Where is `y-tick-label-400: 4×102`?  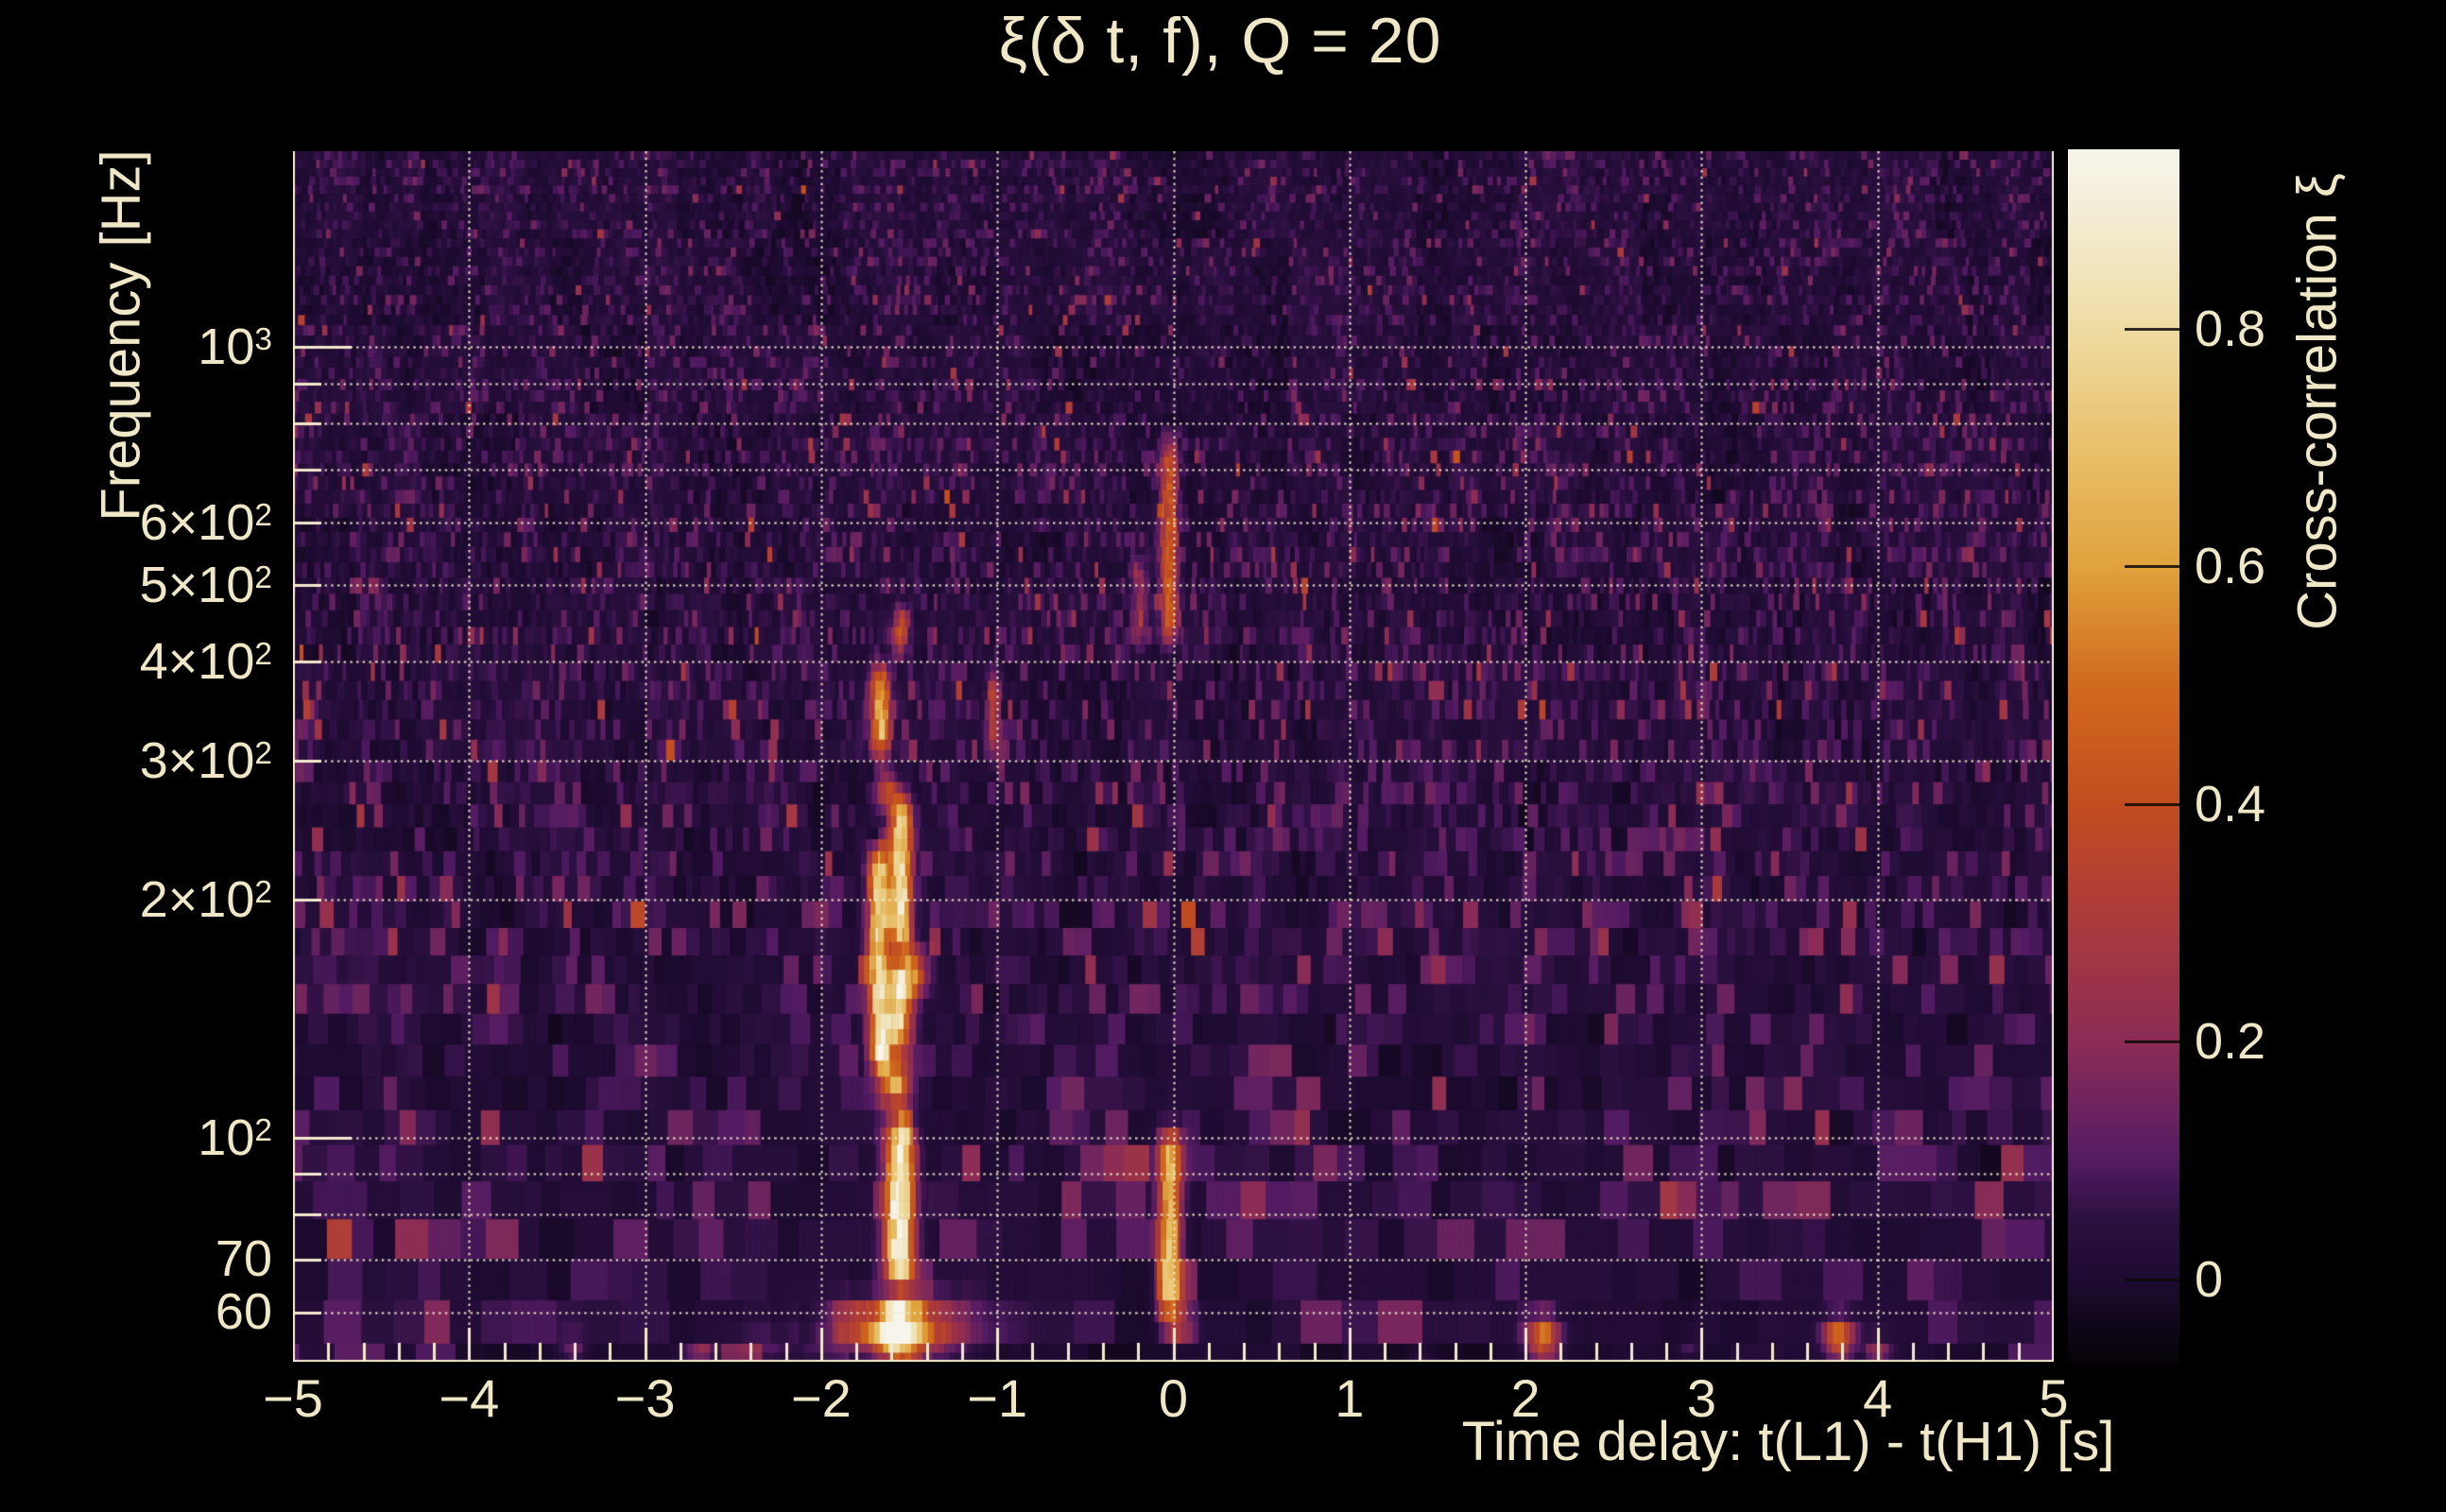 y-tick-label-400: 4×102 is located at coordinates (205, 662).